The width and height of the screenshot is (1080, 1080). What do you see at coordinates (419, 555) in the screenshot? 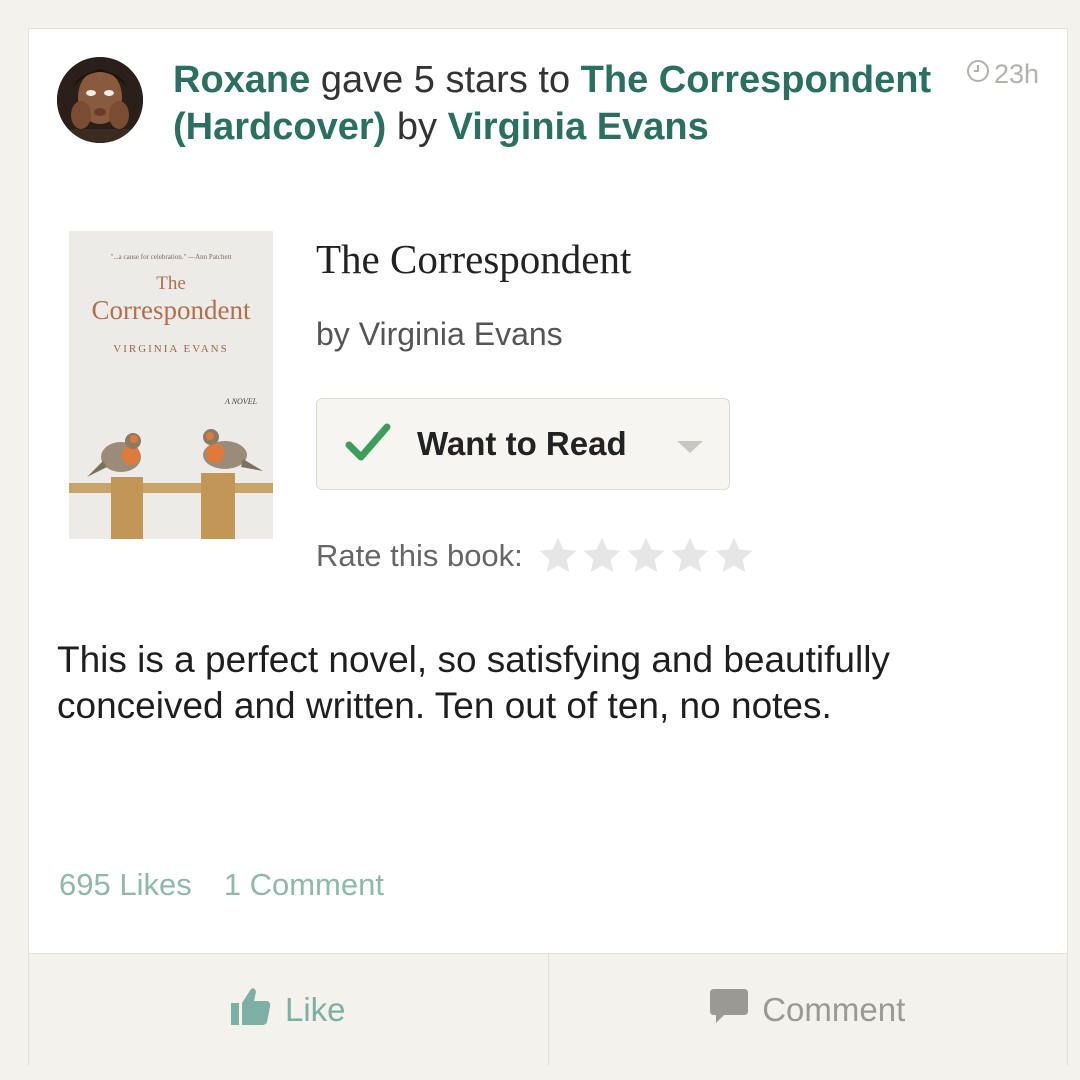
I see `rate-label: Rate this book:` at bounding box center [419, 555].